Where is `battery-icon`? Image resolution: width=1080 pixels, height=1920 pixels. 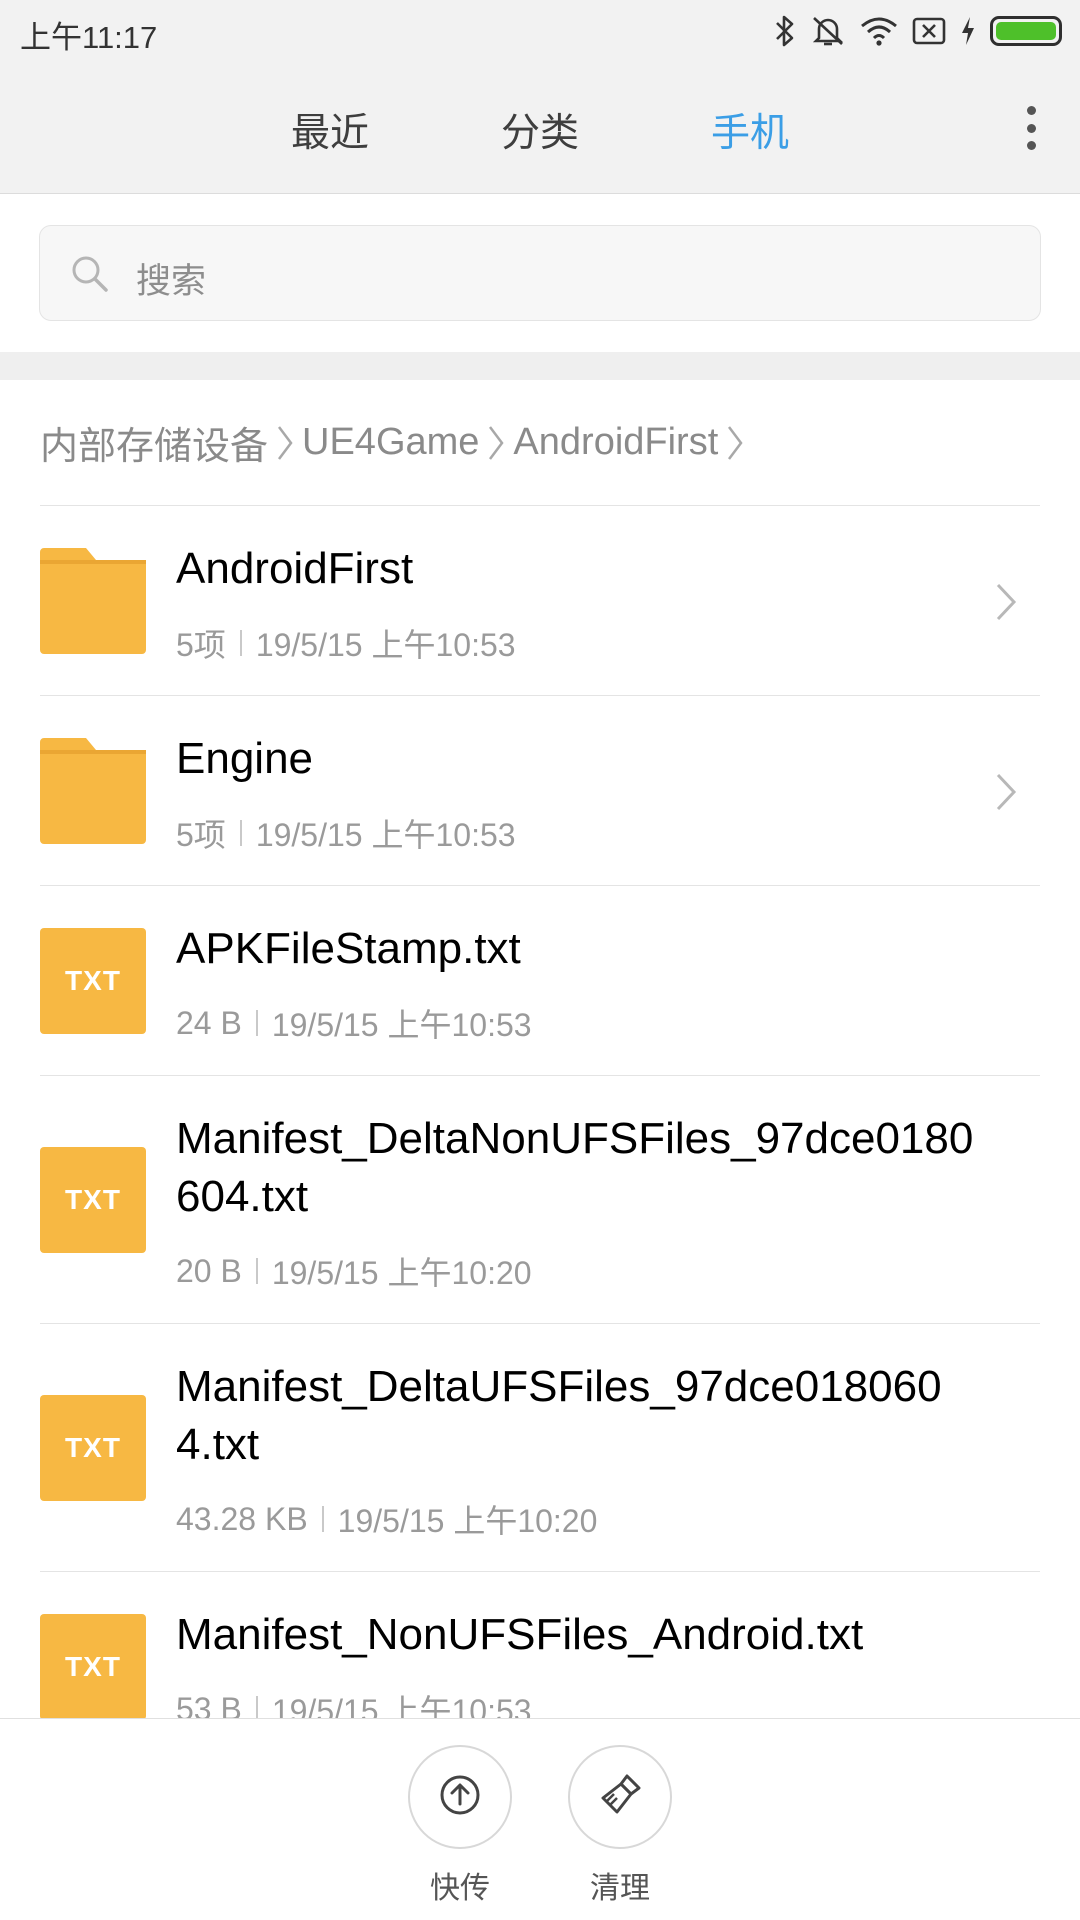 battery-icon is located at coordinates (1026, 31).